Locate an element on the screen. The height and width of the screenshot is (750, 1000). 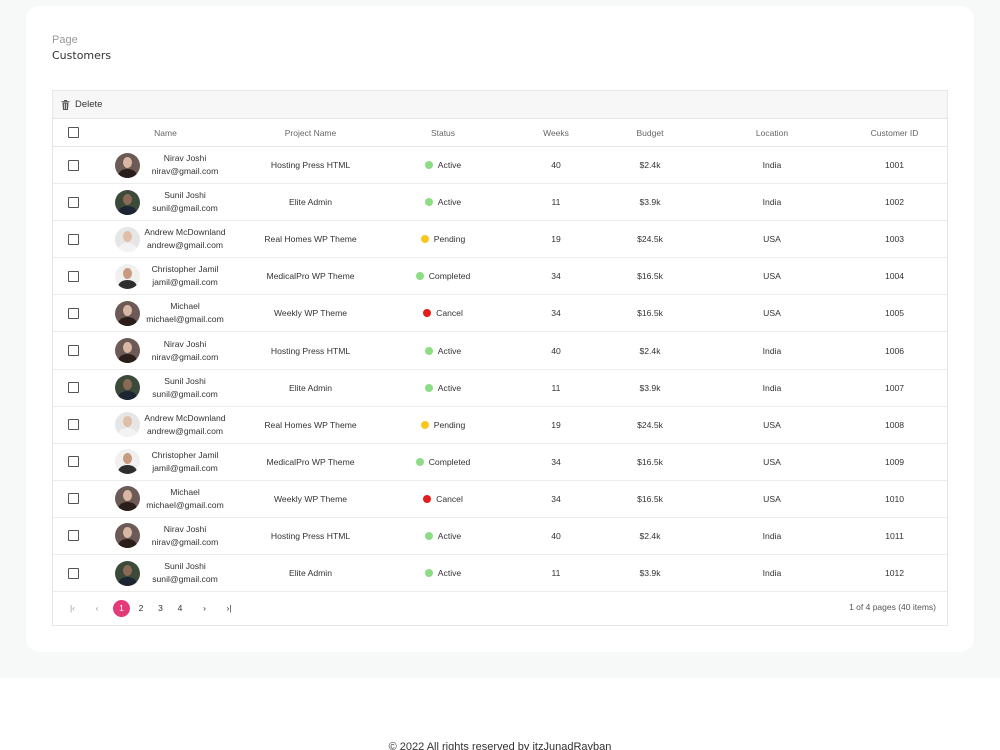
location: India is located at coordinates (772, 202).